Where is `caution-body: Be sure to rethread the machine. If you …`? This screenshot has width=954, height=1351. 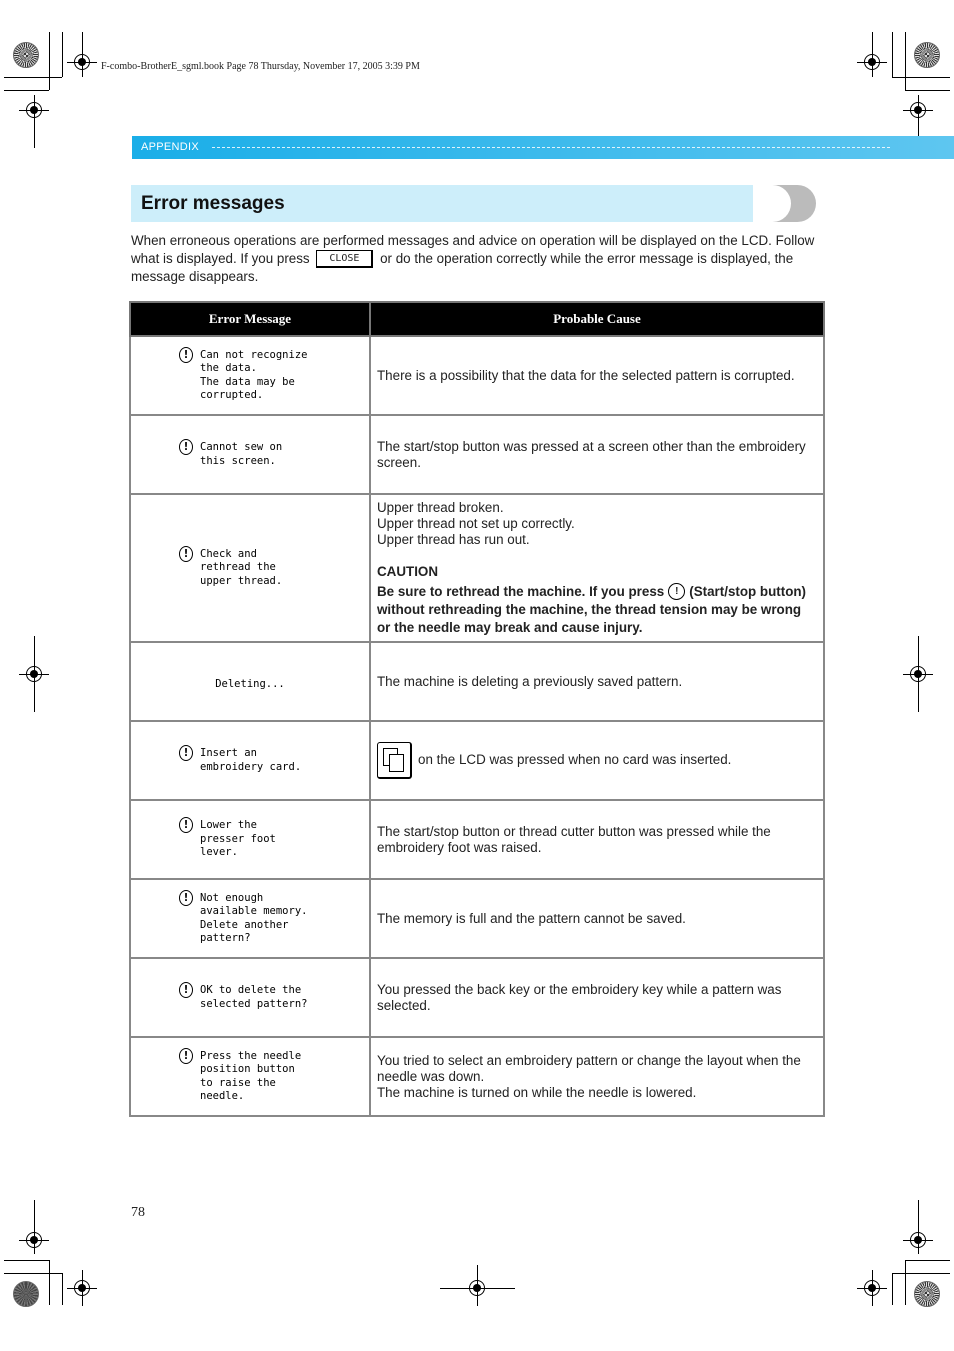
caution-body: Be sure to rethread the machine. If you … is located at coordinates (597, 610).